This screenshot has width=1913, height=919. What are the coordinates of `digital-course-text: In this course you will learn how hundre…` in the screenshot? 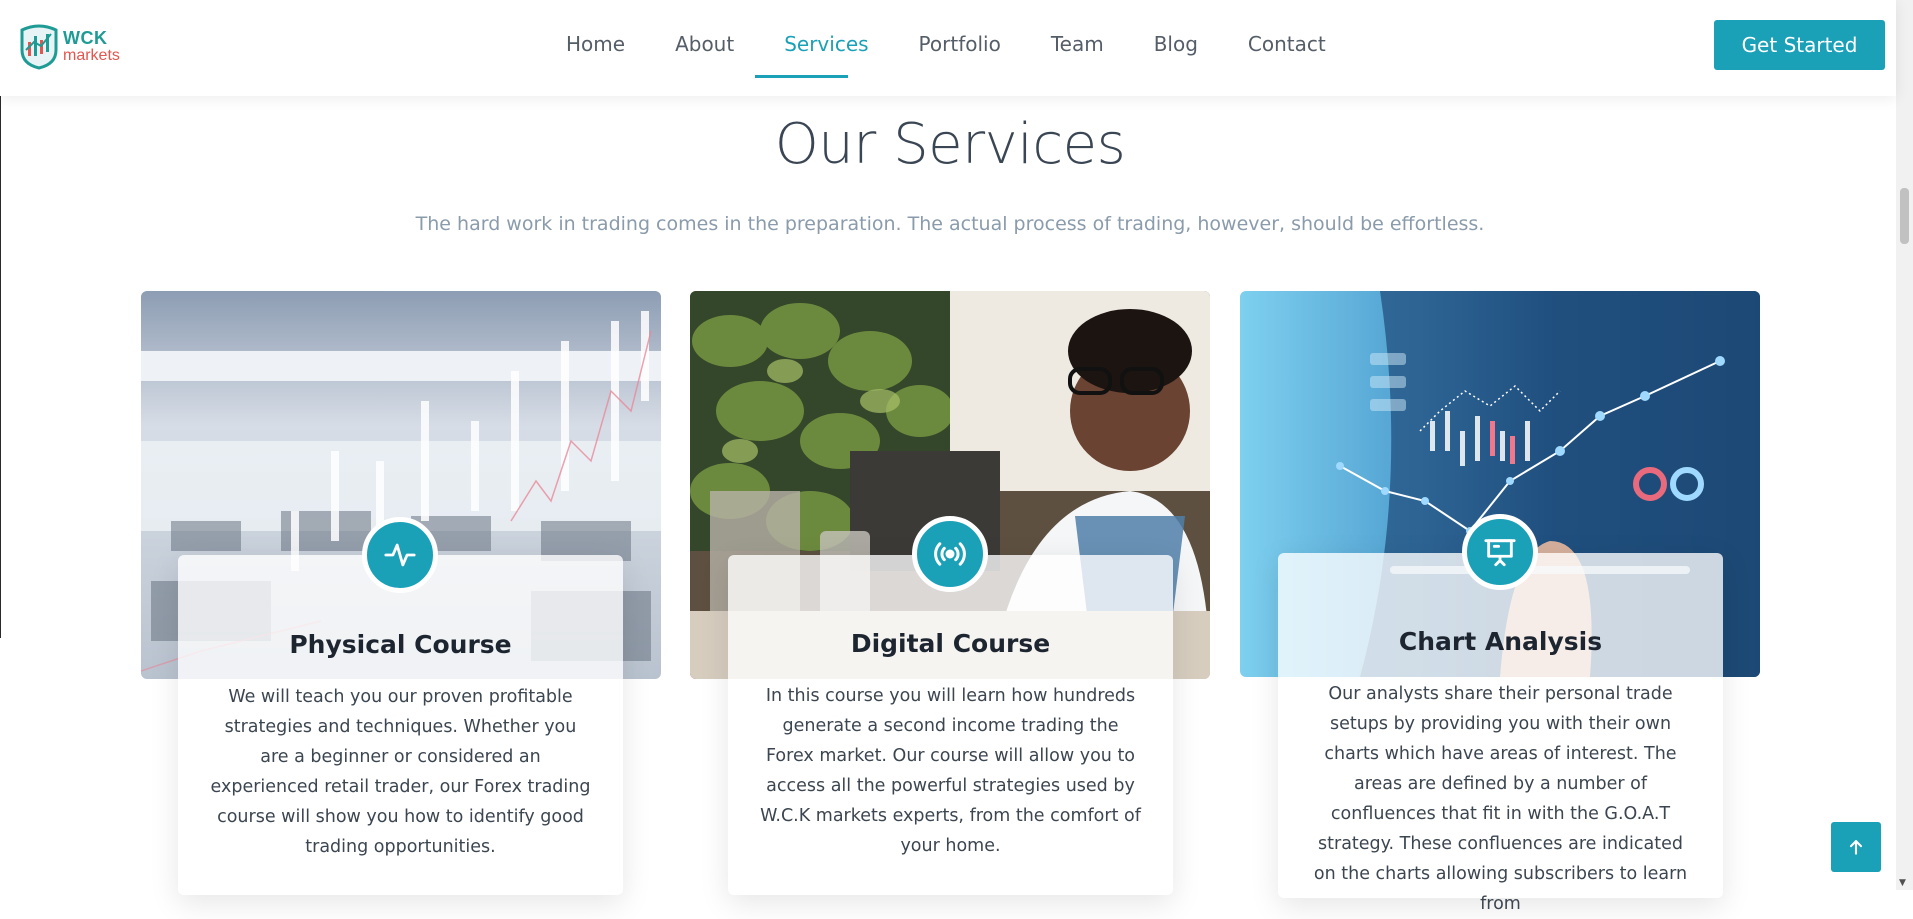 It's located at (950, 771).